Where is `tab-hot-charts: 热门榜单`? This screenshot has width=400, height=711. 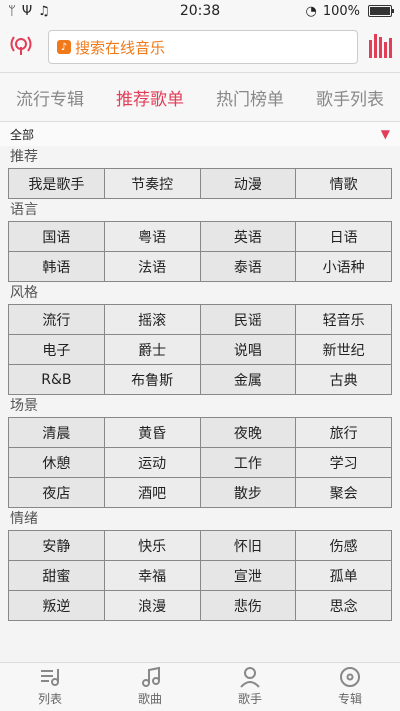
tab-hot-charts: 热门榜单 is located at coordinates (250, 97).